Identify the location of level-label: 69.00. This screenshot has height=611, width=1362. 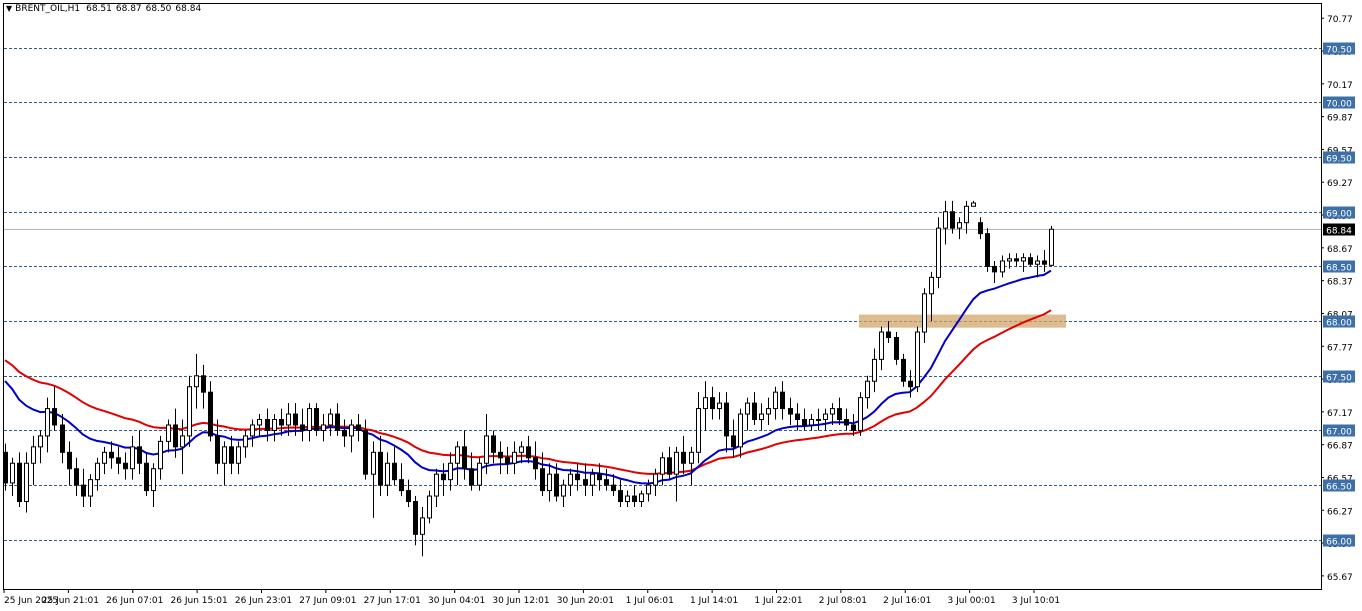
(1339, 215).